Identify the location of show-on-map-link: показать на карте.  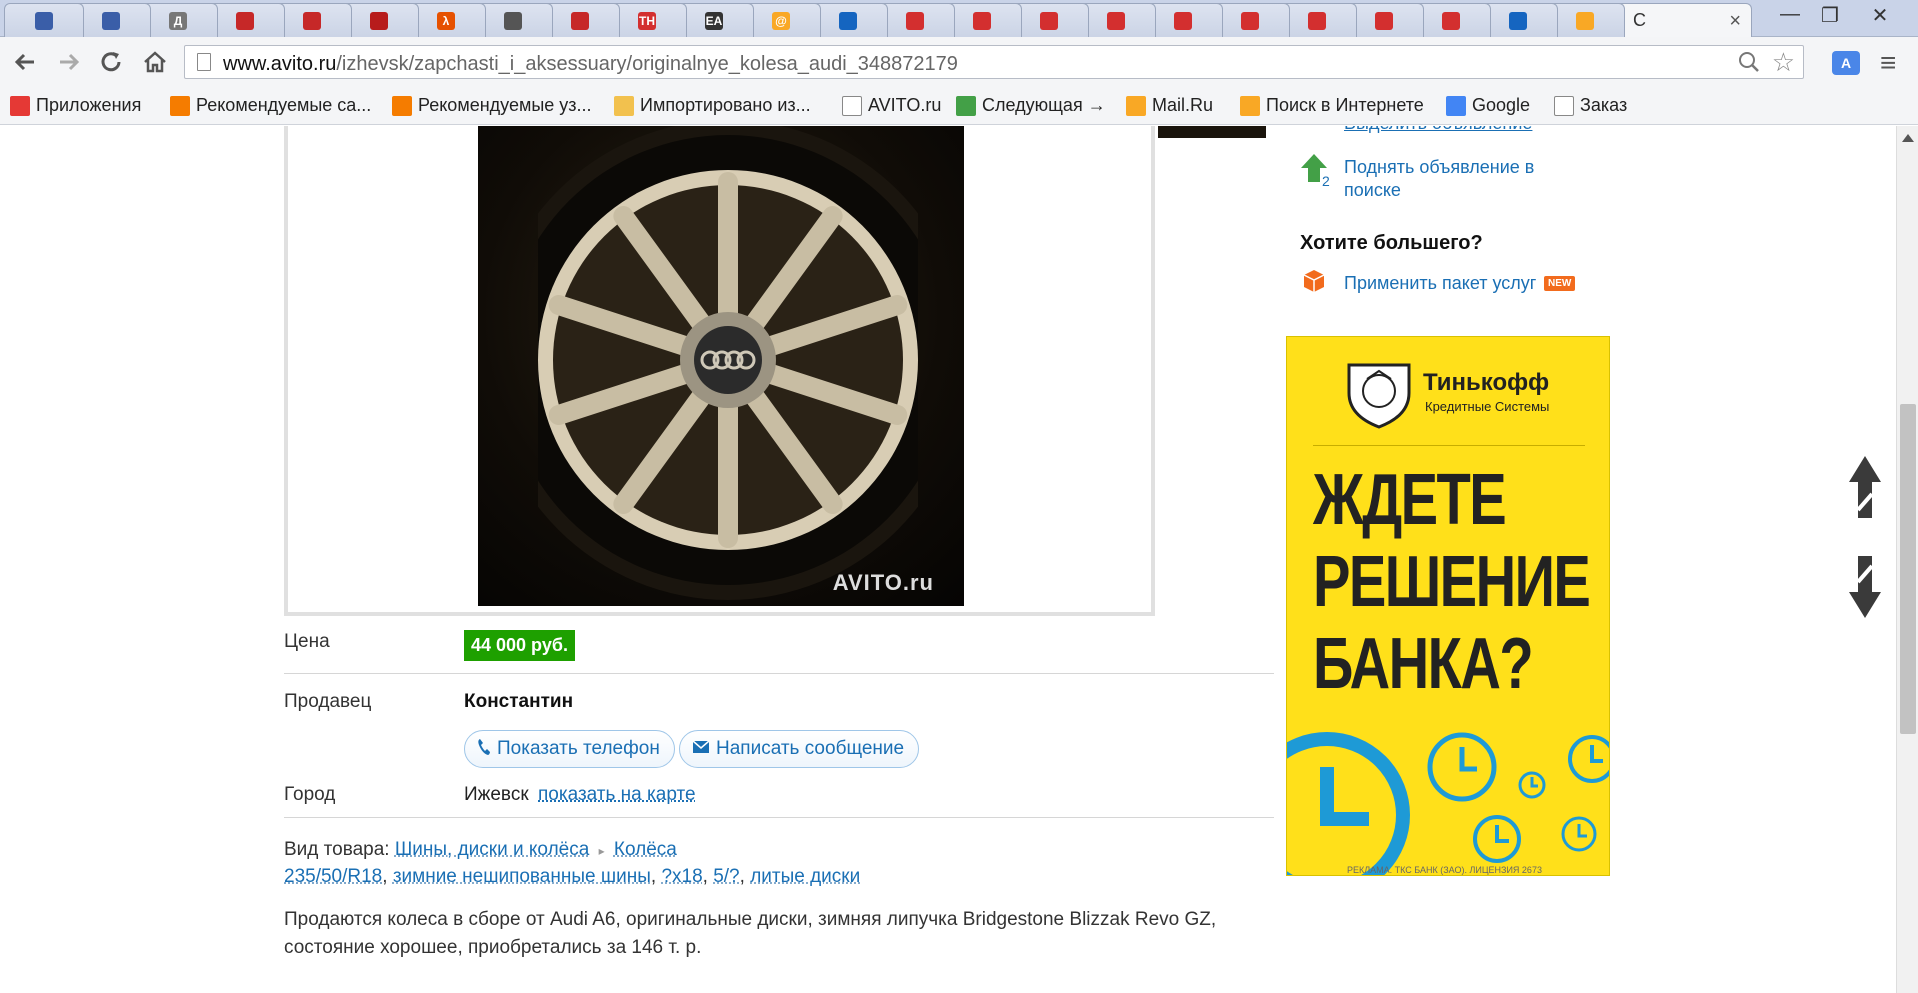
(617, 795).